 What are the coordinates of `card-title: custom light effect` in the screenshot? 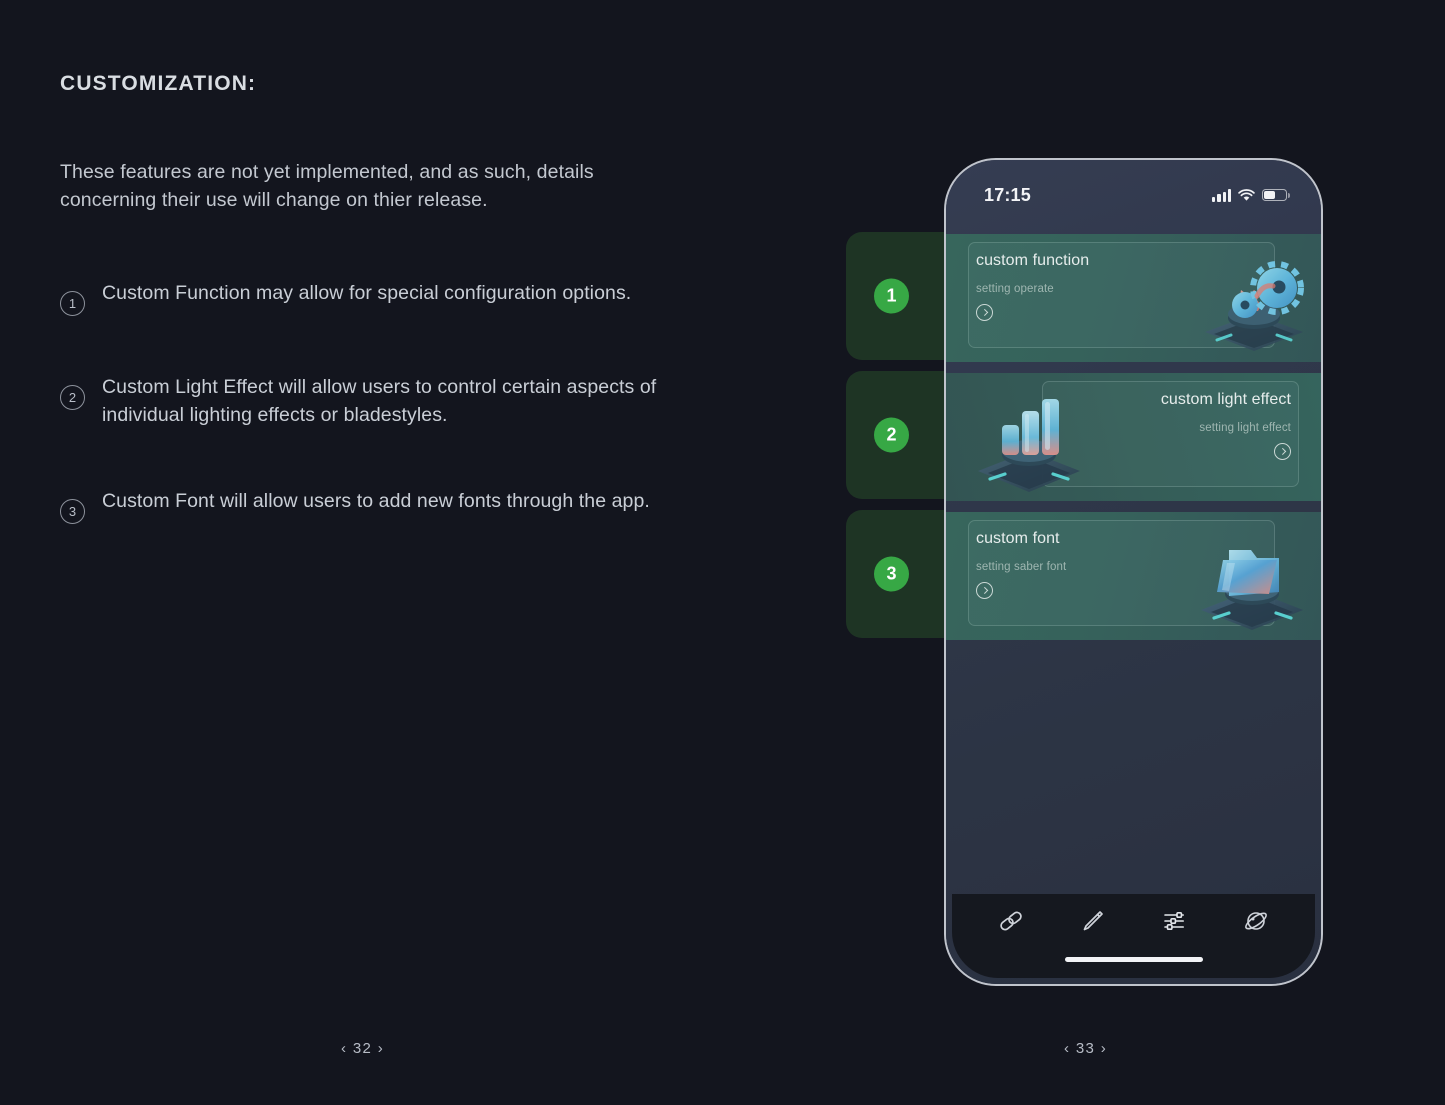 It's located at (1225, 399).